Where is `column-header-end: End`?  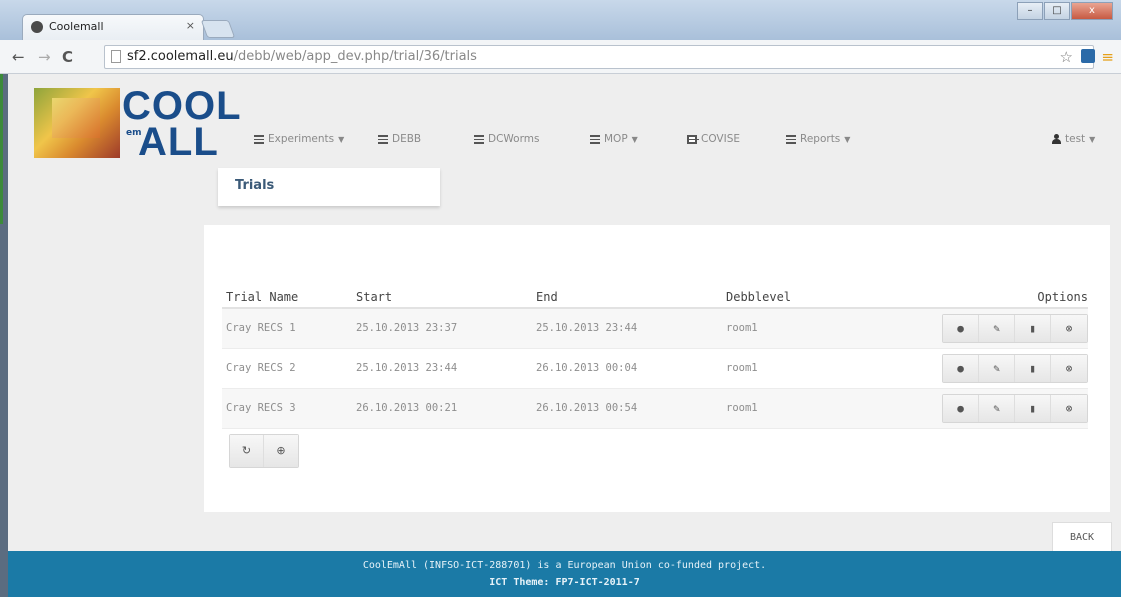 column-header-end: End is located at coordinates (627, 298).